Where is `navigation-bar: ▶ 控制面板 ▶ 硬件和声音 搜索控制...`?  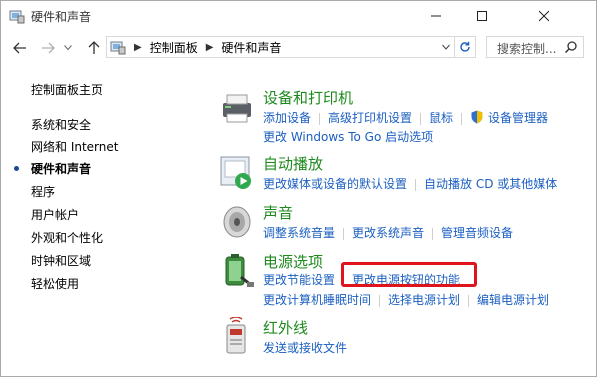
navigation-bar: ▶ 控制面板 ▶ 硬件和声音 搜索控制... is located at coordinates (298, 48).